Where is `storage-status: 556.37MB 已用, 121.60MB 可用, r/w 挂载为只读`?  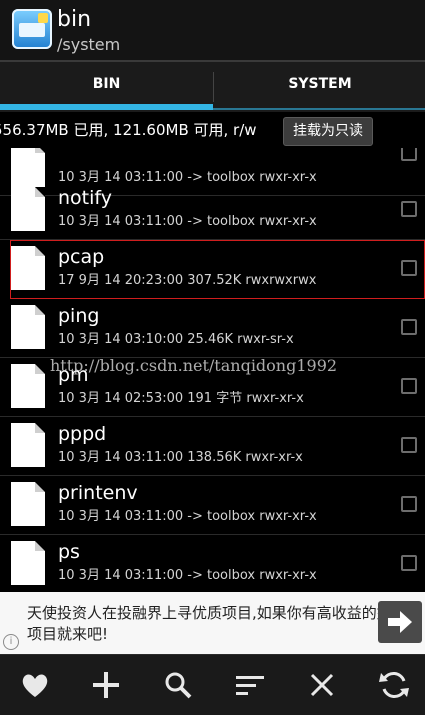
storage-status: 556.37MB 已用, 121.60MB 可用, r/w 挂载为只读 is located at coordinates (212, 130).